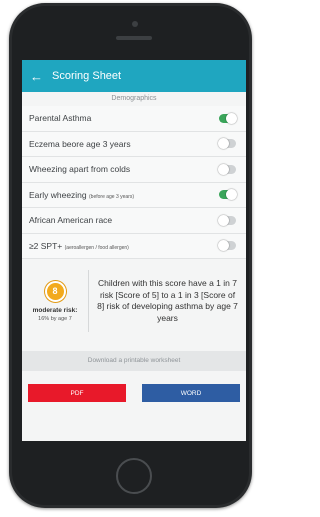 The height and width of the screenshot is (517, 320). I want to click on page-title: Scoring Sheet, so click(87, 76).